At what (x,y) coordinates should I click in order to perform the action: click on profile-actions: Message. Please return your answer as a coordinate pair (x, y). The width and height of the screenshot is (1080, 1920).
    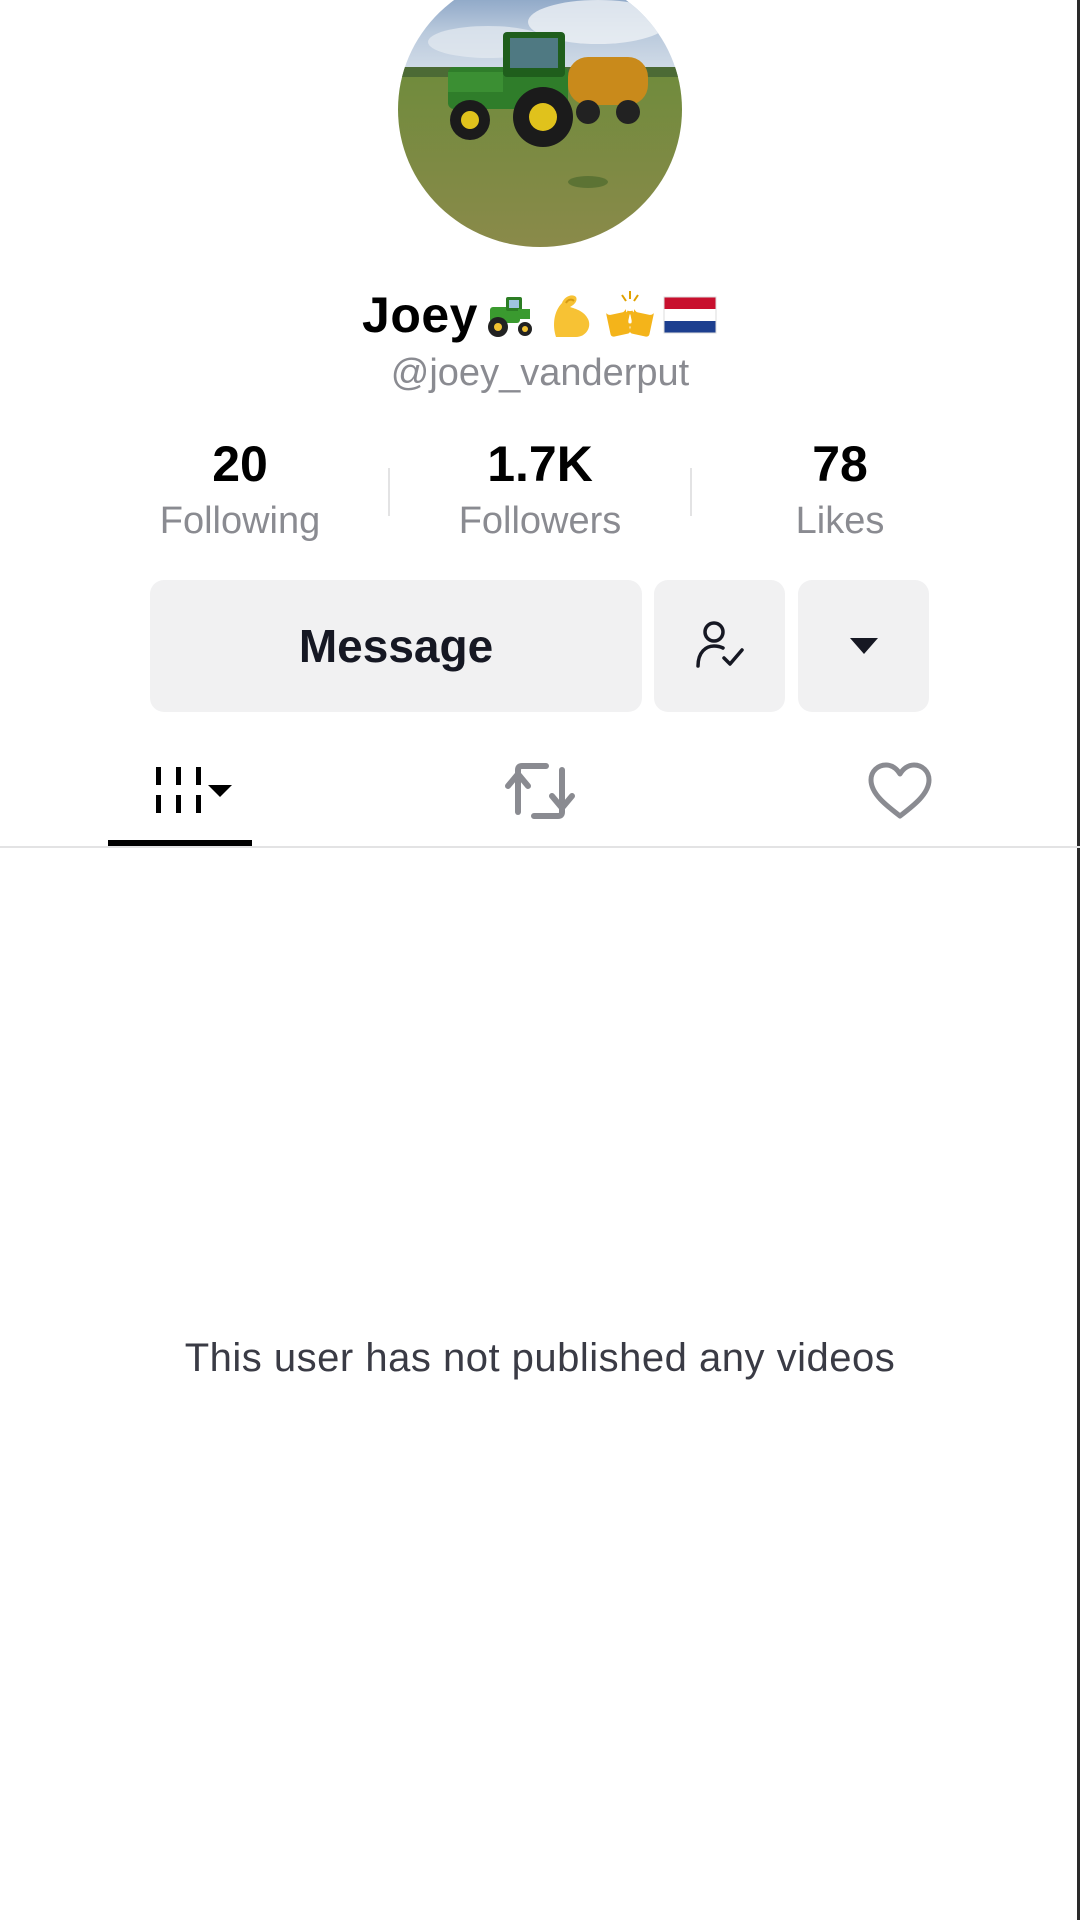
    Looking at the image, I should click on (540, 646).